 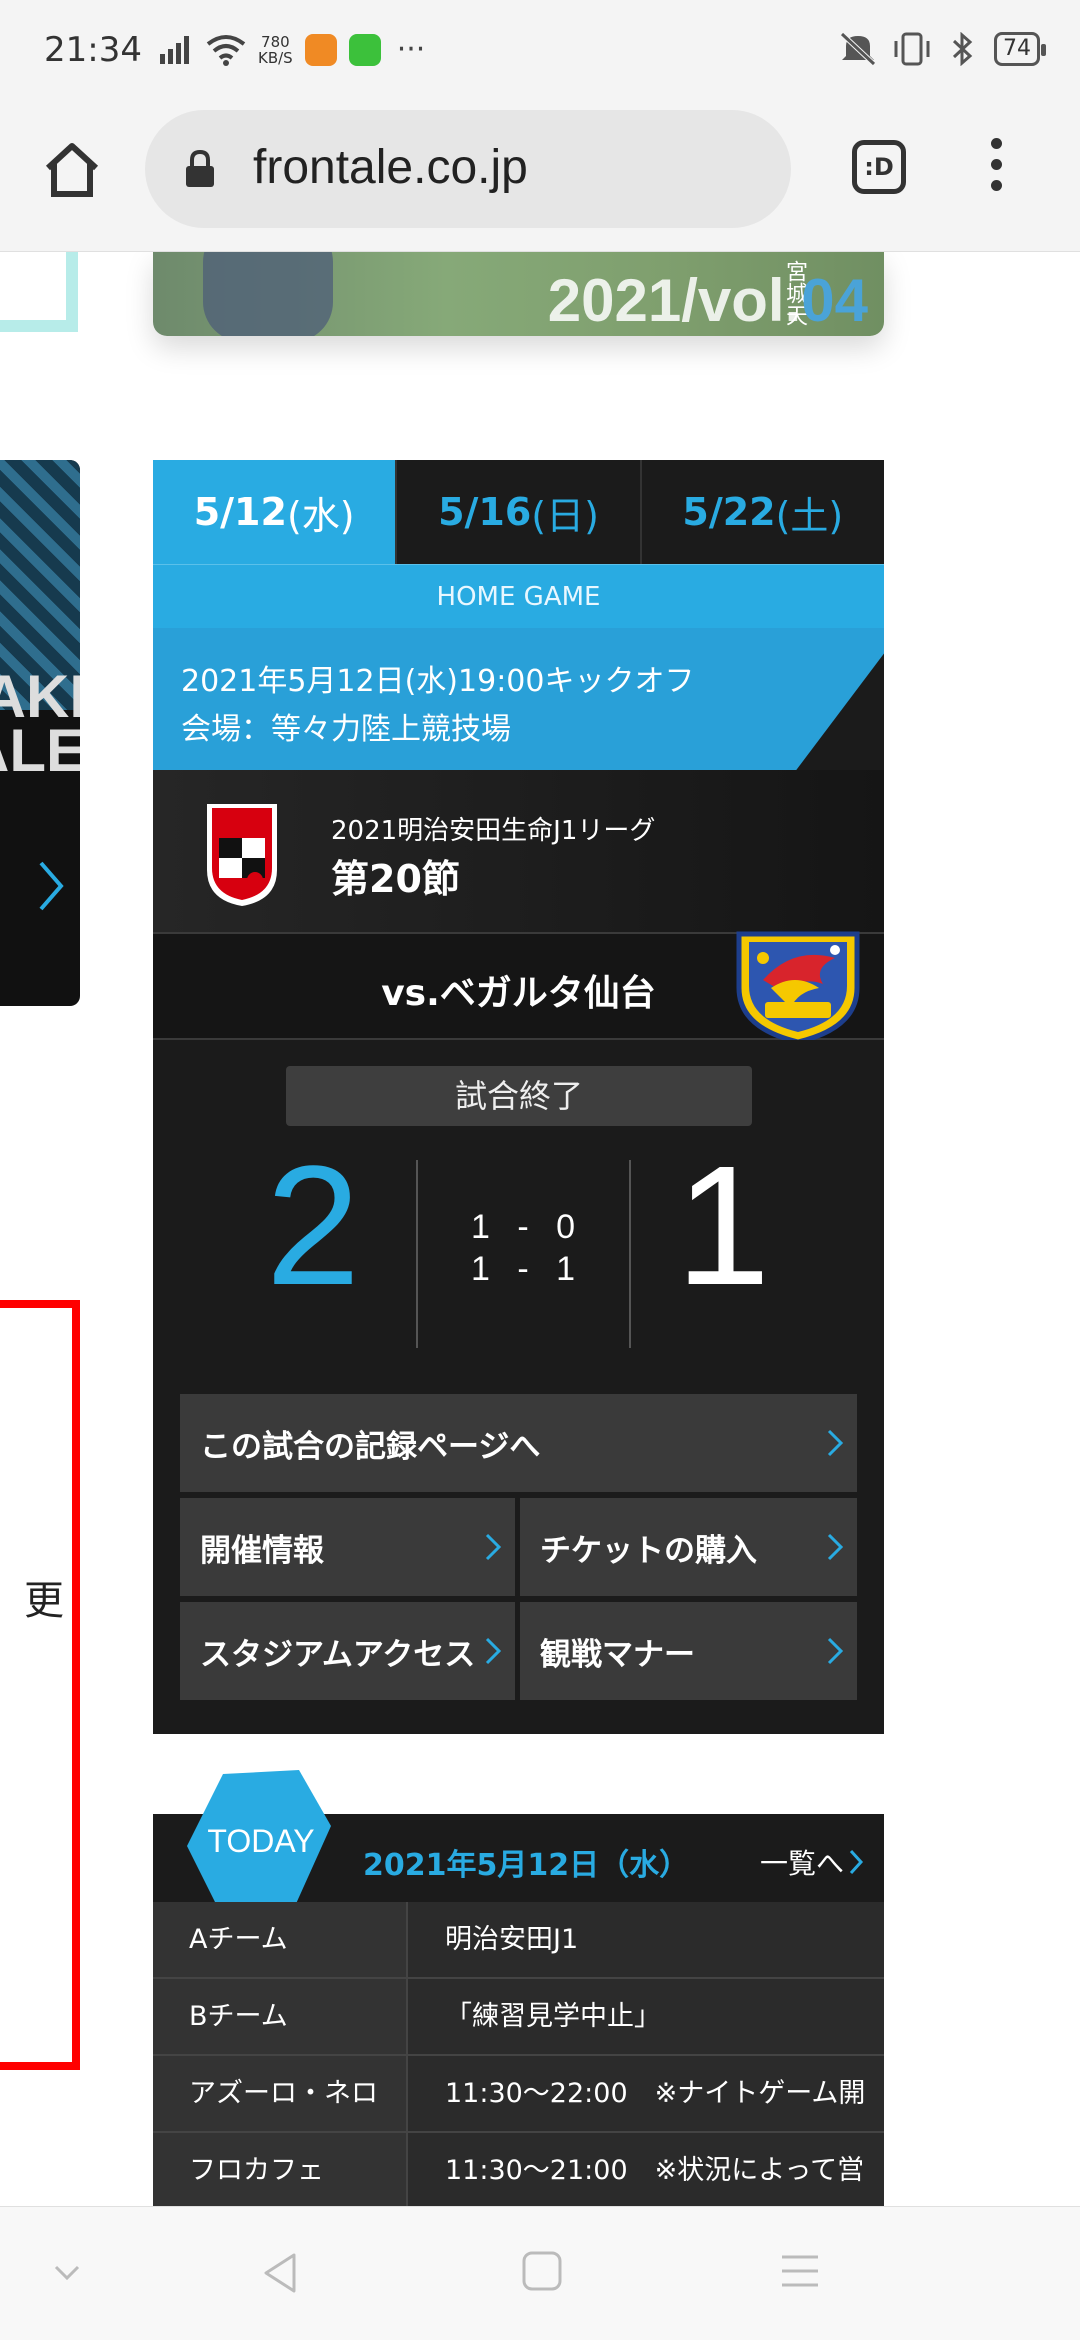 I want to click on kickoff-time: 2021年5月12日(水)19:00キックオフ, so click(x=438, y=681).